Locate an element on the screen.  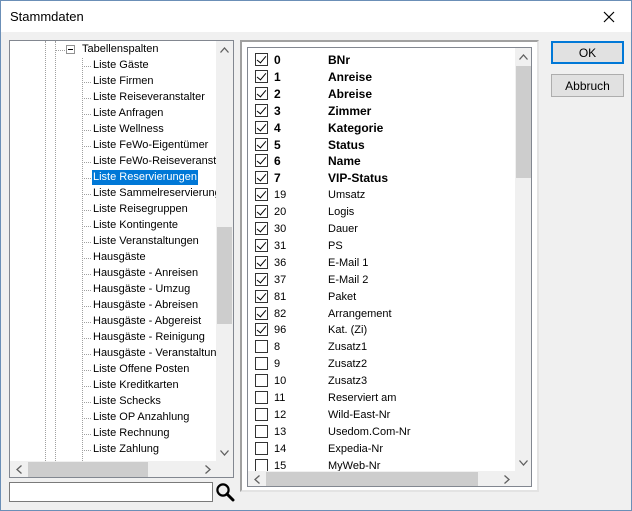
tree-item: Hausgäste - Anreisen is located at coordinates (145, 273).